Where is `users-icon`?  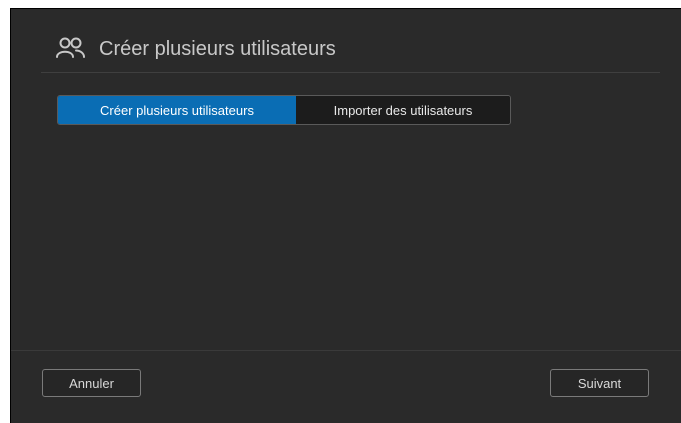
users-icon is located at coordinates (72, 48).